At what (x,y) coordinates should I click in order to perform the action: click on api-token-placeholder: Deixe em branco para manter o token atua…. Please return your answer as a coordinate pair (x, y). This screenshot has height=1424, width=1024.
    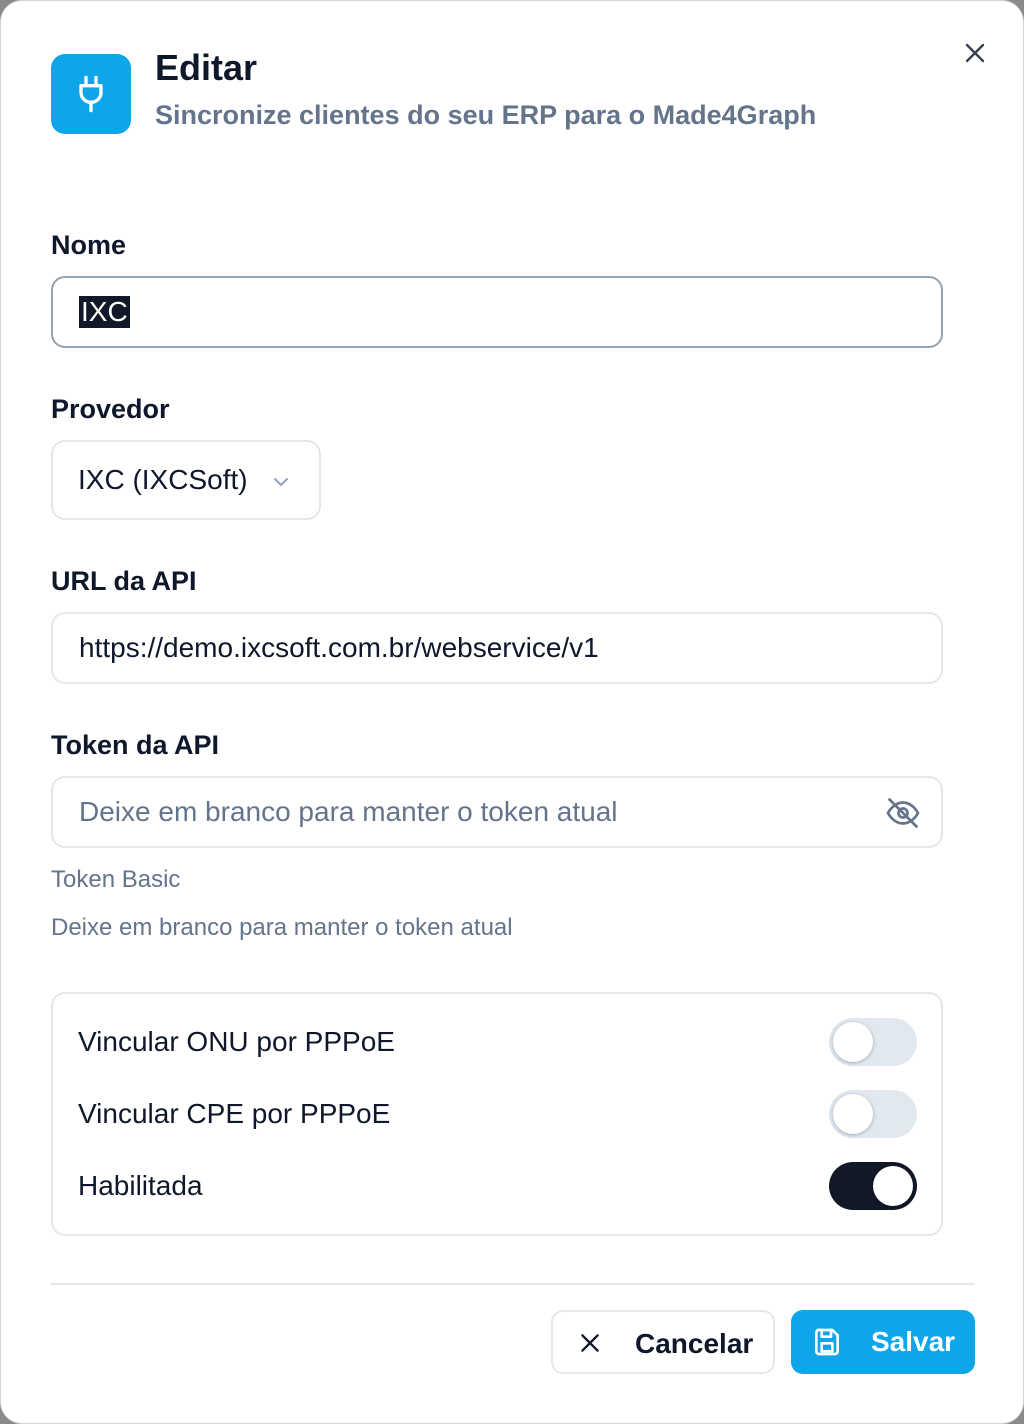
    Looking at the image, I should click on (348, 811).